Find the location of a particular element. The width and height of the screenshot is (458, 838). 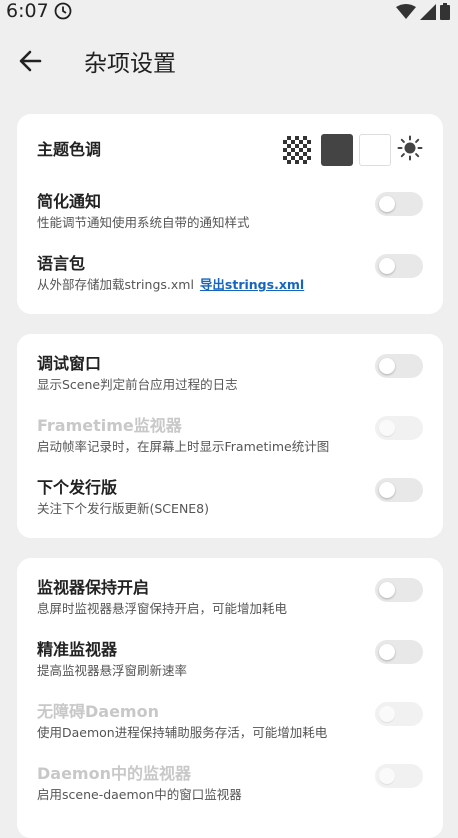

monitor-keep-label: 监视器保持开启 is located at coordinates (93, 587).